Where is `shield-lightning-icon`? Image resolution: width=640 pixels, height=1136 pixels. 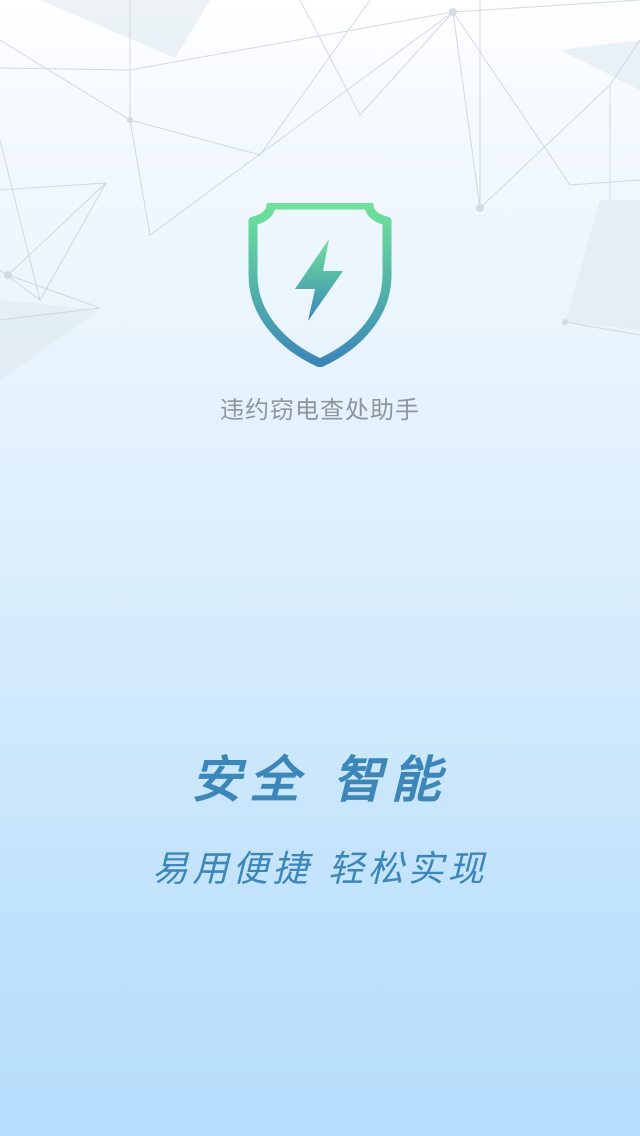 shield-lightning-icon is located at coordinates (320, 285).